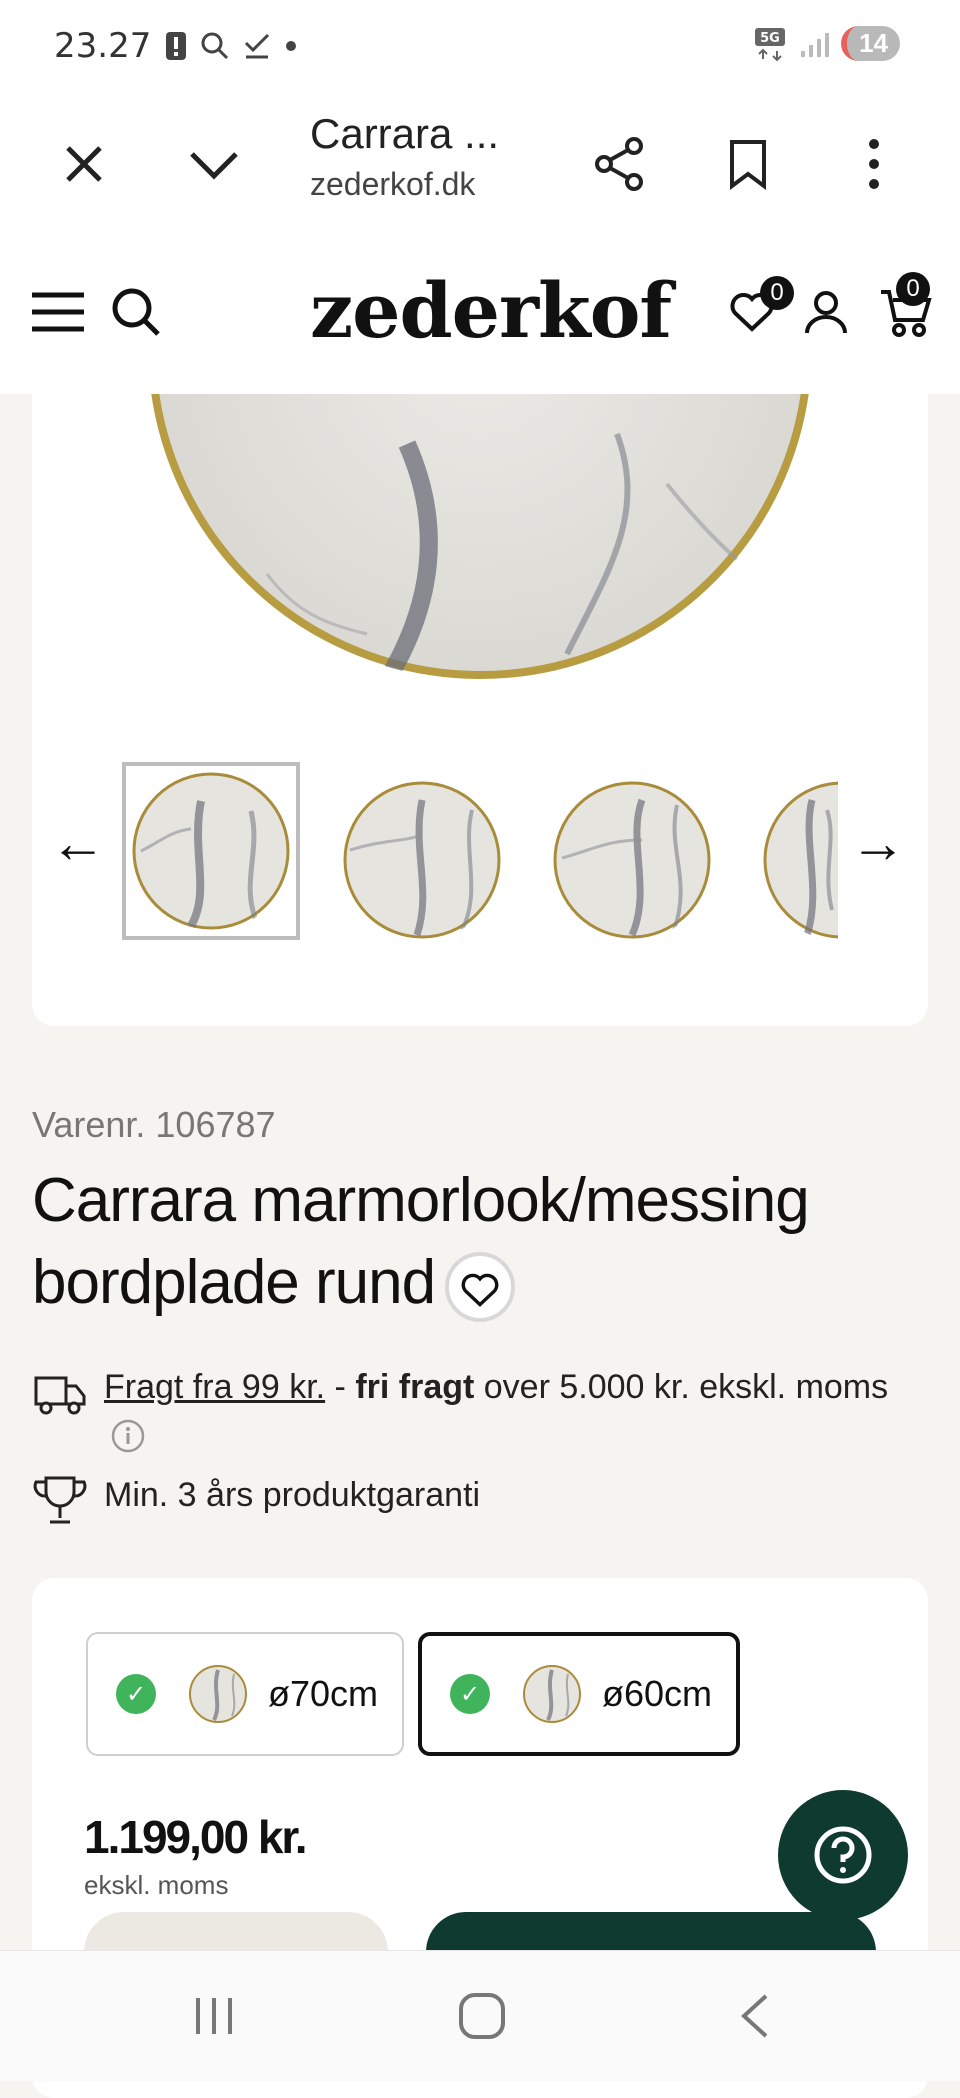  I want to click on download-done-icon, so click(257, 46).